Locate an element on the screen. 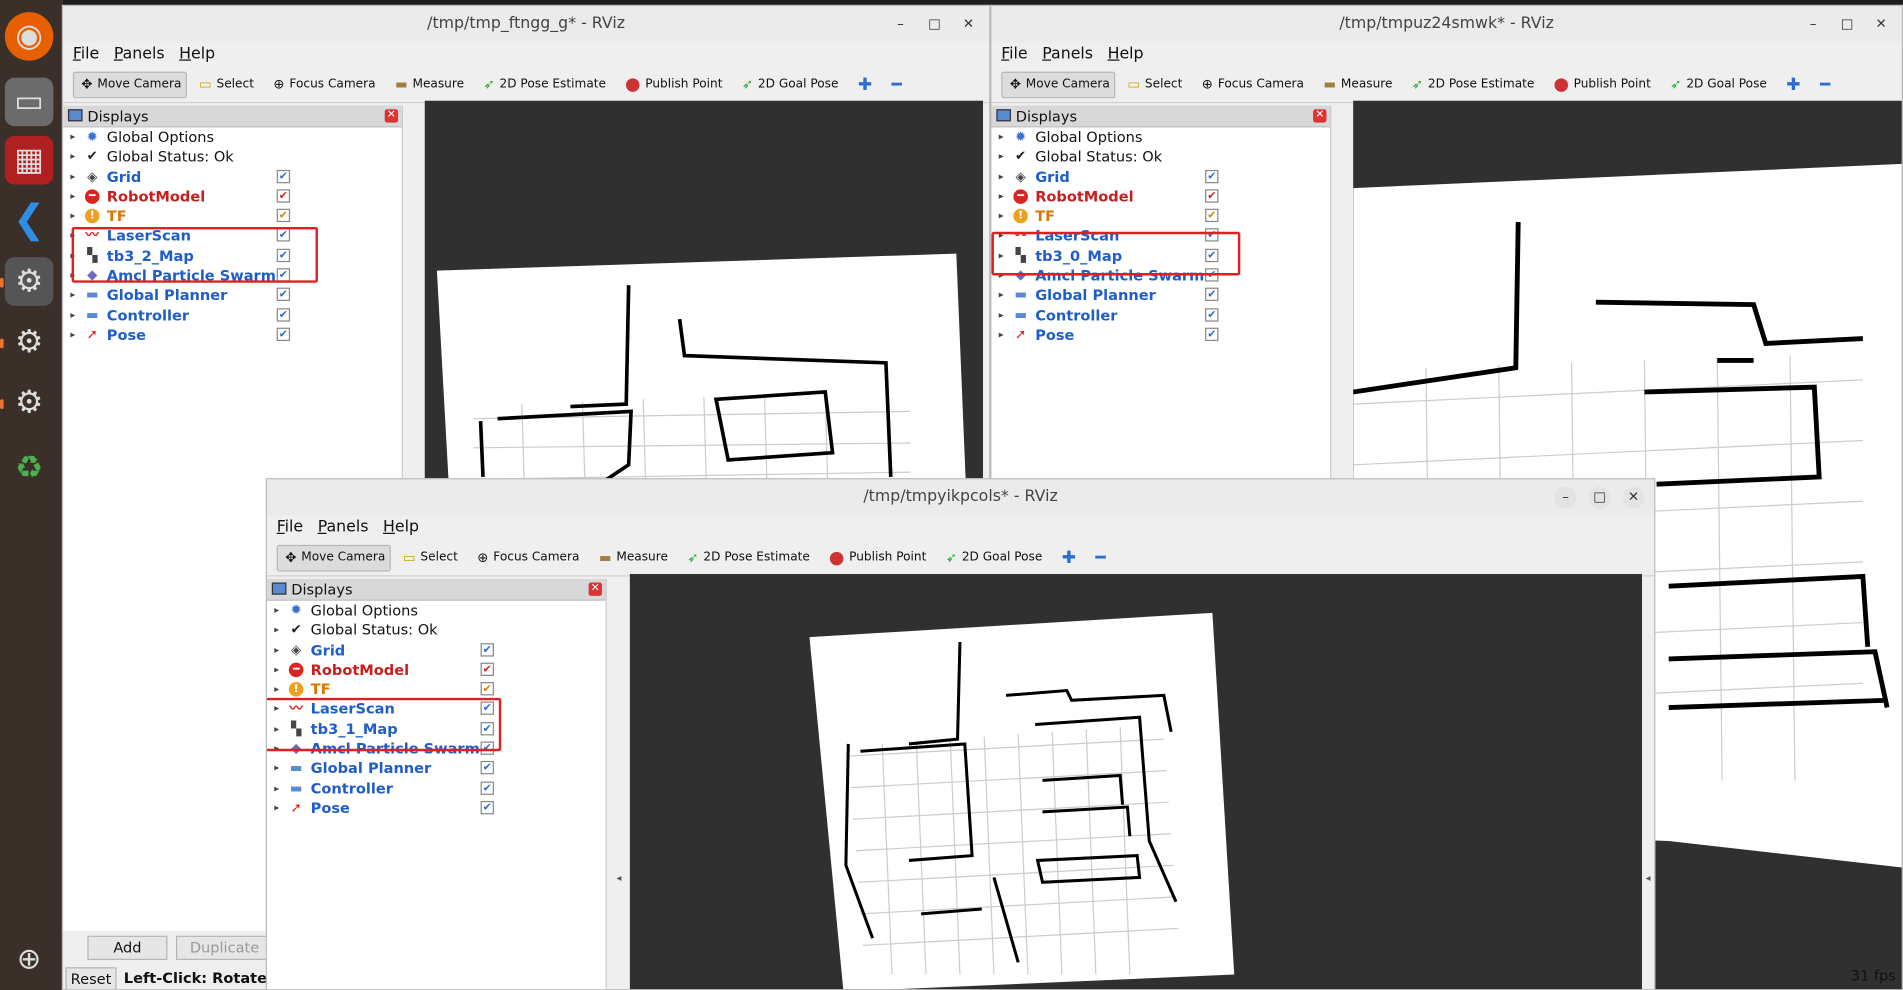 The image size is (1903, 990). collapse-right-icon: ◂ is located at coordinates (1648, 878).